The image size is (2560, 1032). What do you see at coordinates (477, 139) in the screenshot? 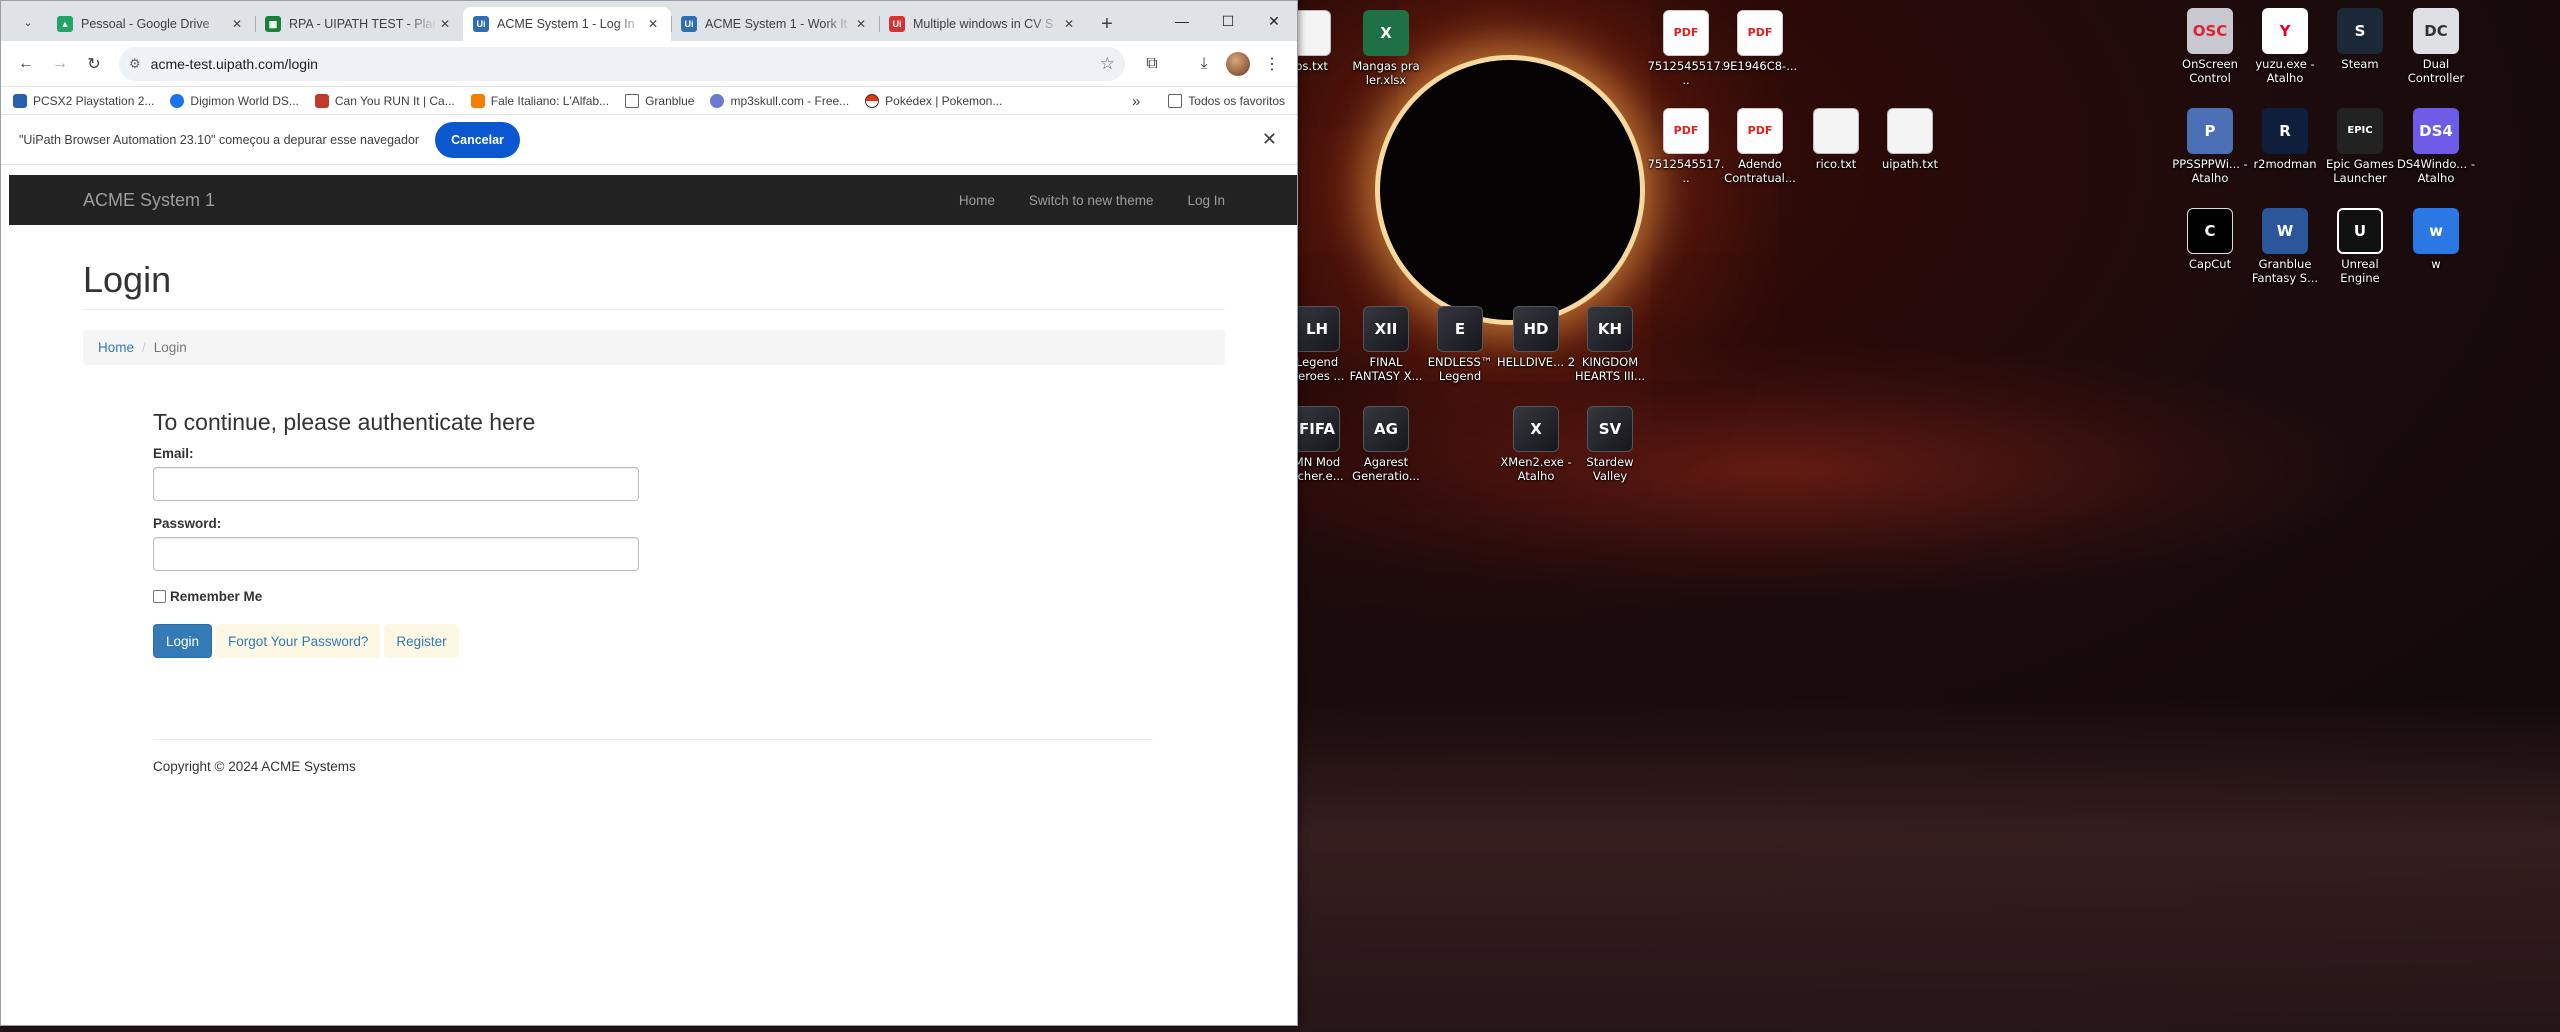
I see `infobar-cancel-button: Cancelar` at bounding box center [477, 139].